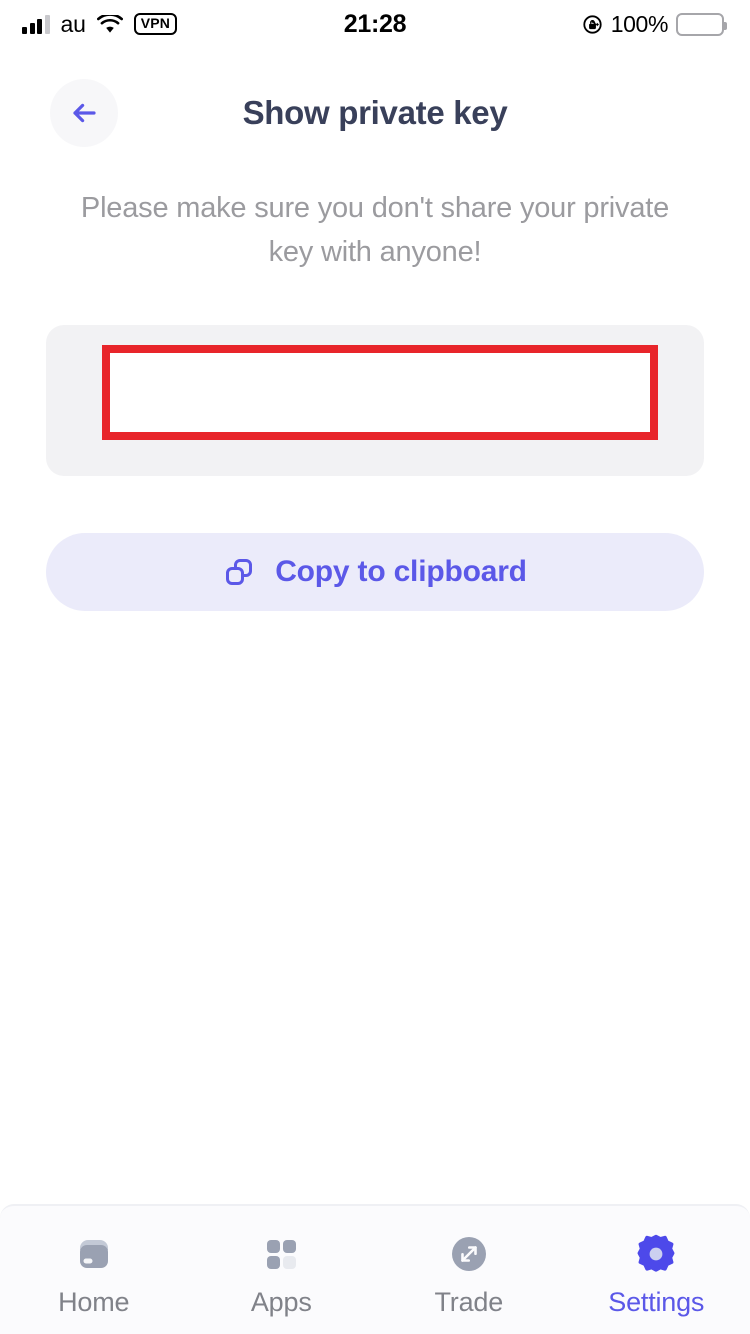 Image resolution: width=750 pixels, height=1334 pixels. What do you see at coordinates (155, 24) in the screenshot?
I see `vpn-badge: VPN` at bounding box center [155, 24].